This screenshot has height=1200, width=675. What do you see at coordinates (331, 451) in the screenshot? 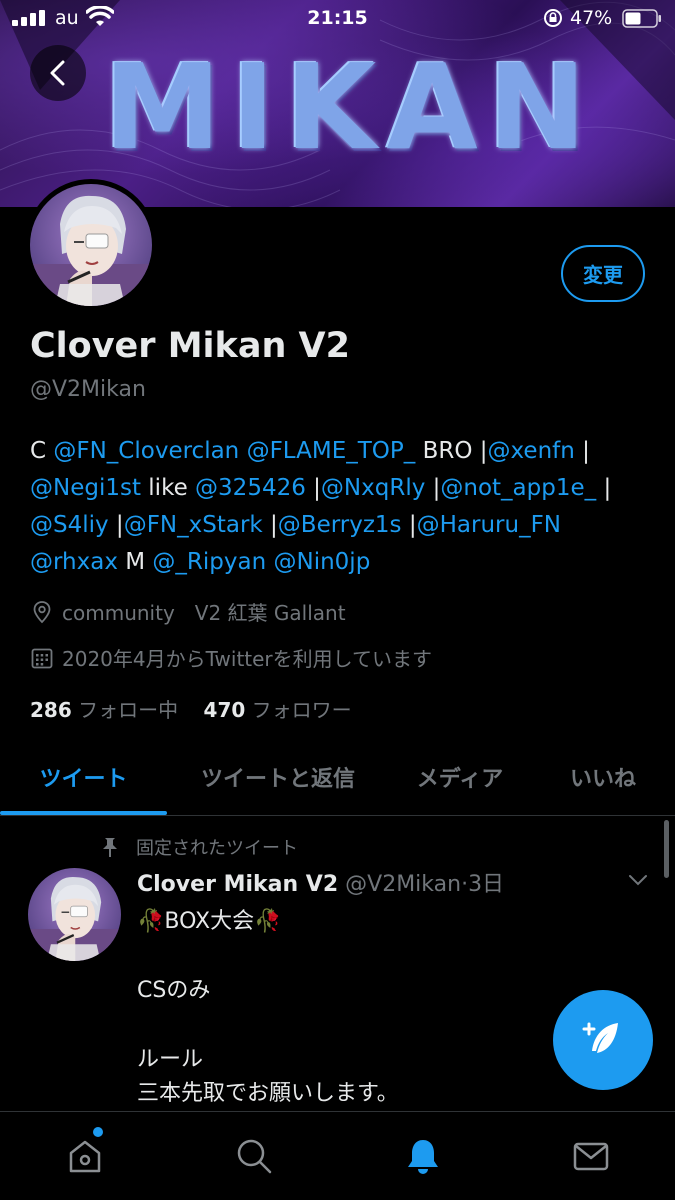
I see `bio-mention-link: @FLAME_TOP_` at bounding box center [331, 451].